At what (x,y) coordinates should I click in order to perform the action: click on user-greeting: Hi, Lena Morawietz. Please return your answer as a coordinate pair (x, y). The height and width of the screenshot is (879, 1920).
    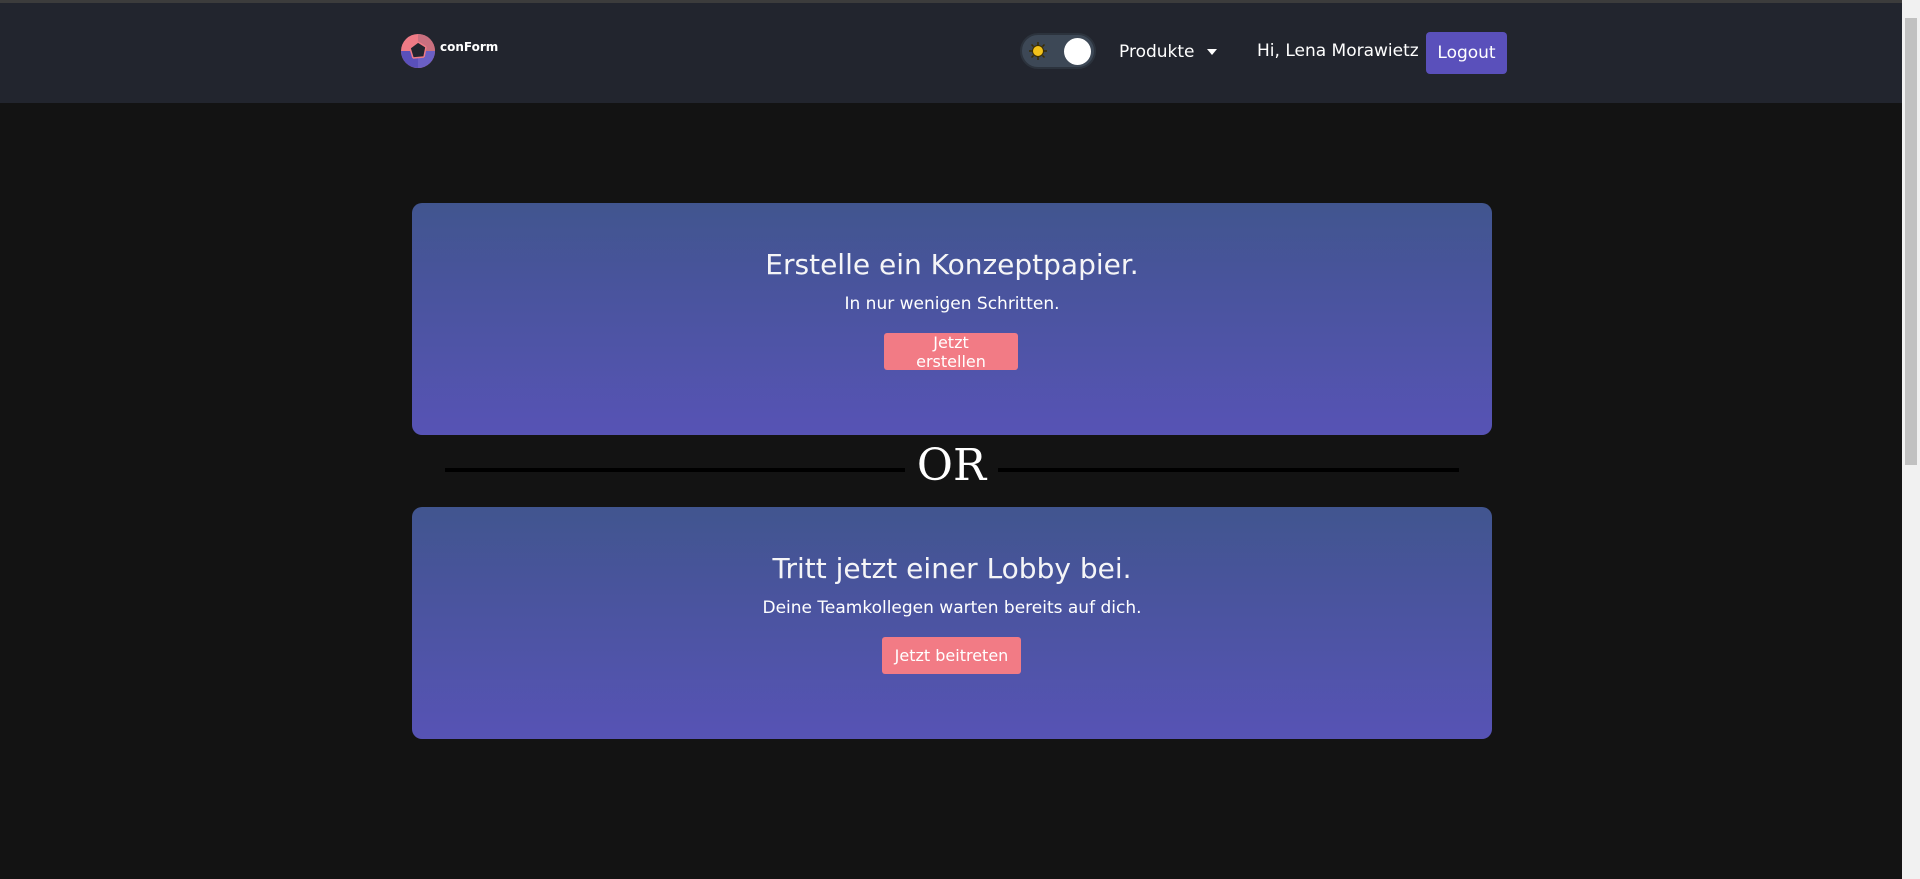
    Looking at the image, I should click on (1338, 51).